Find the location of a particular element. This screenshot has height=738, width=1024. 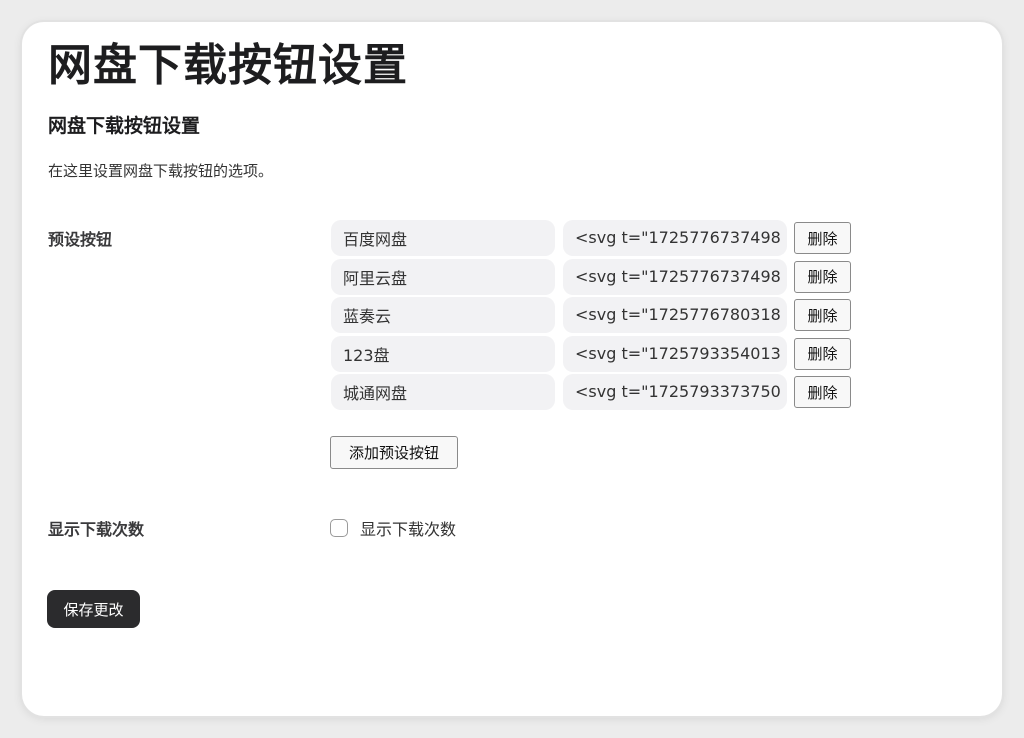

page-title: 网盘下载按钮设置 is located at coordinates (228, 65).